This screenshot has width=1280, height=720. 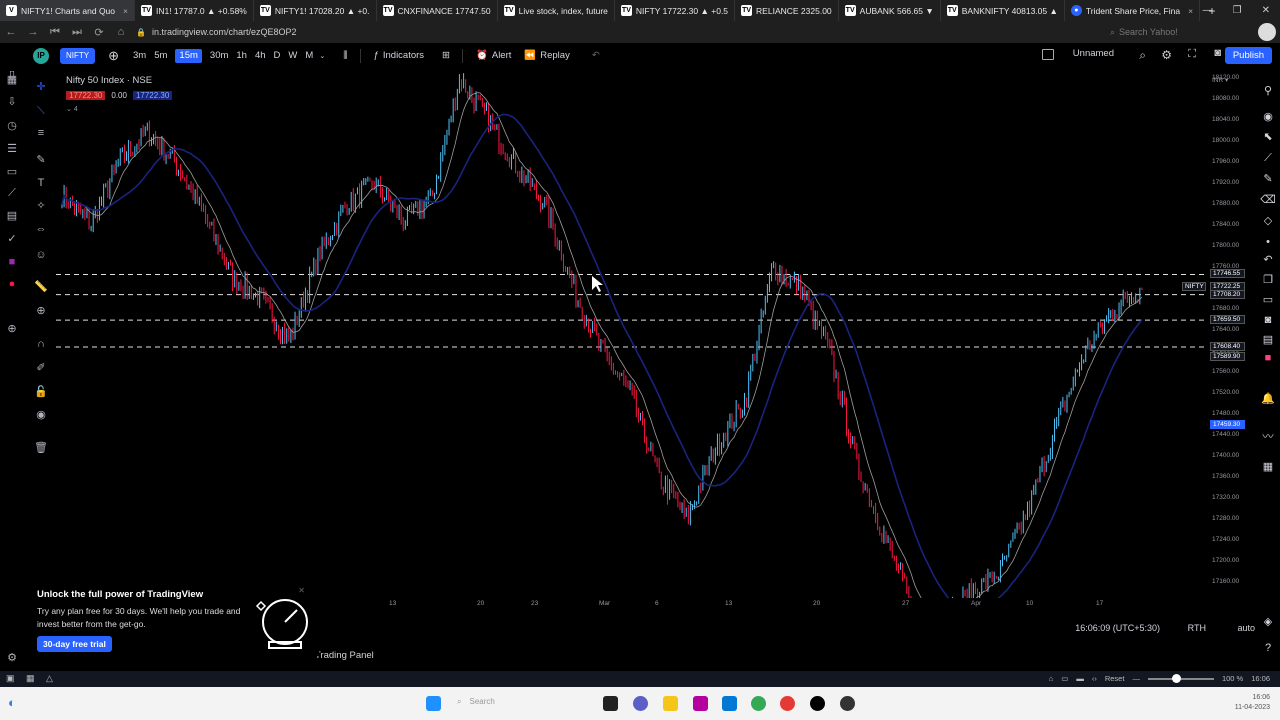 I want to click on taskbar-search: ⌕ Search, so click(x=476, y=702).